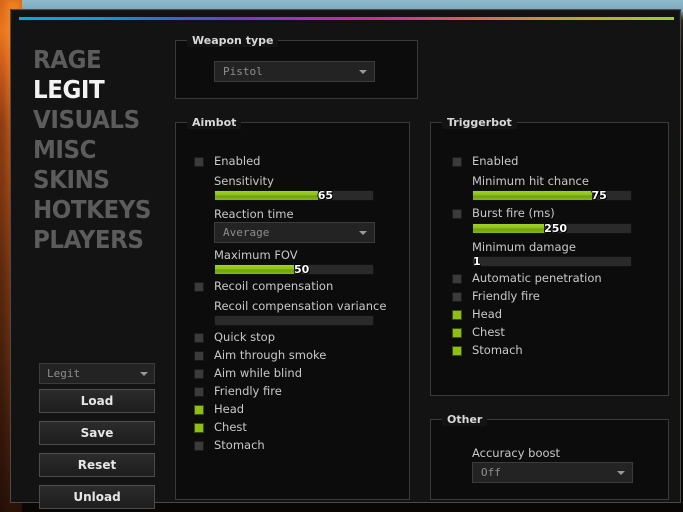  I want to click on weapon-type-panel: Weapon type Pistol, so click(296, 66).